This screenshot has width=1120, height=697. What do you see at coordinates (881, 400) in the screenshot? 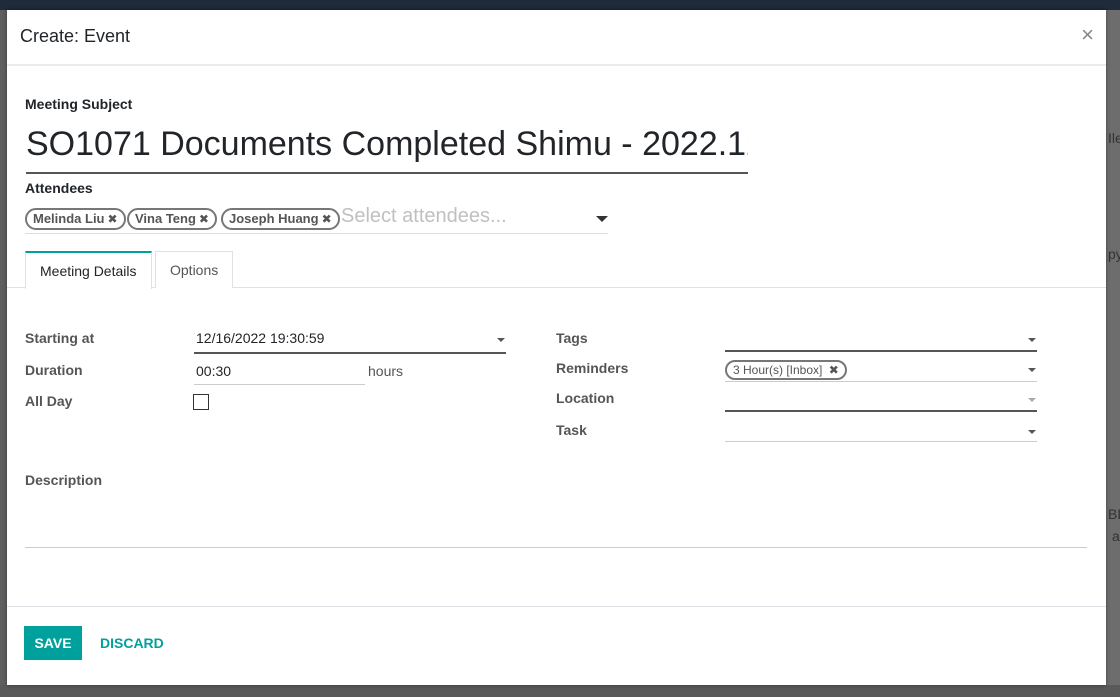
I see `location-input` at bounding box center [881, 400].